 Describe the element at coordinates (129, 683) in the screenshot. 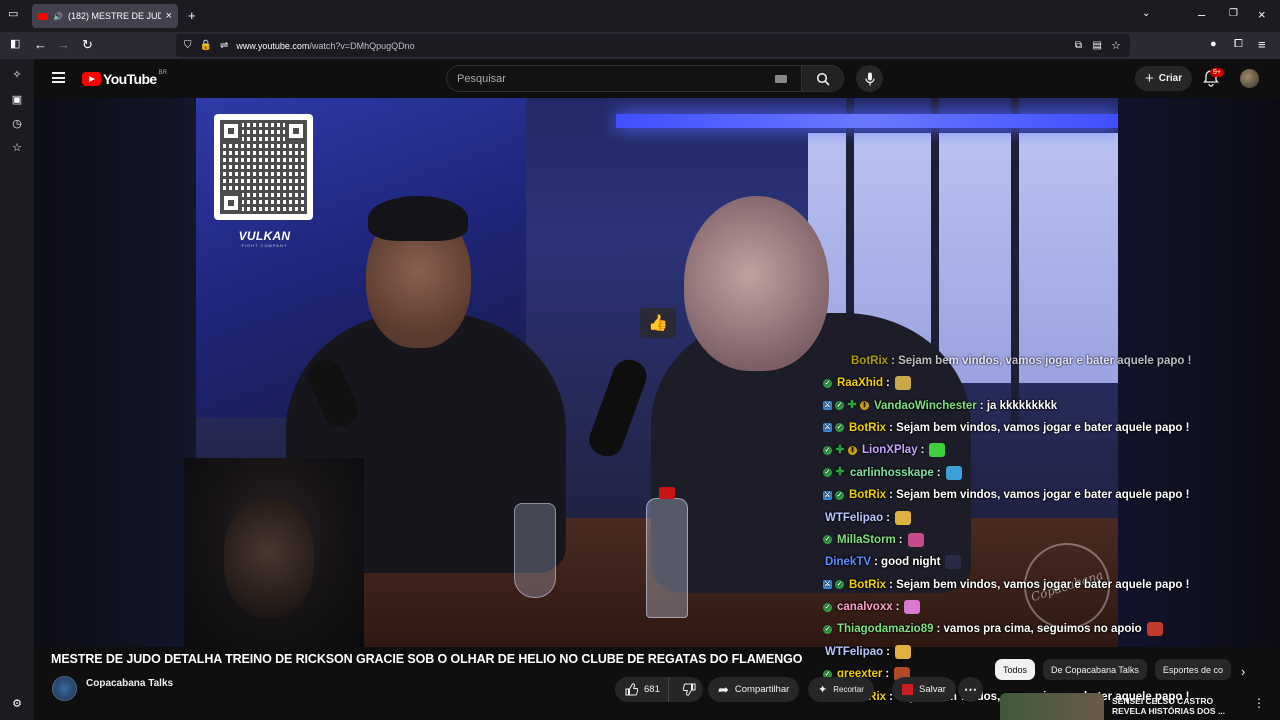

I see `channel-name: Copacabana Talks` at that location.